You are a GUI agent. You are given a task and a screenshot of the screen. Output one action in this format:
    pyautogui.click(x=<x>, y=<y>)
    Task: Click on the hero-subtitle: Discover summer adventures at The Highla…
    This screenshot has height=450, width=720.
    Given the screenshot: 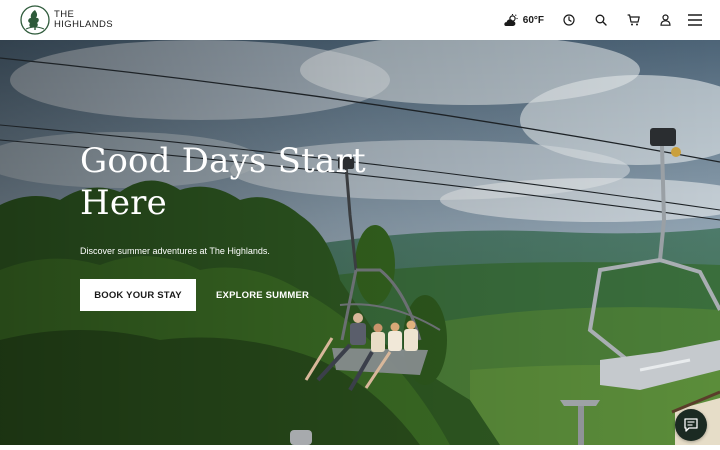 What is the action you would take?
    pyautogui.click(x=175, y=251)
    